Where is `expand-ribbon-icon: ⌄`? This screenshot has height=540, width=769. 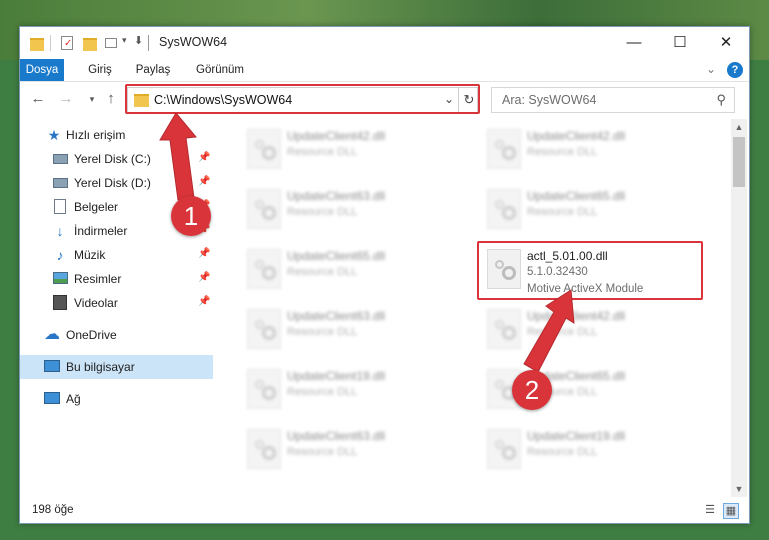
expand-ribbon-icon: ⌄ is located at coordinates (711, 69).